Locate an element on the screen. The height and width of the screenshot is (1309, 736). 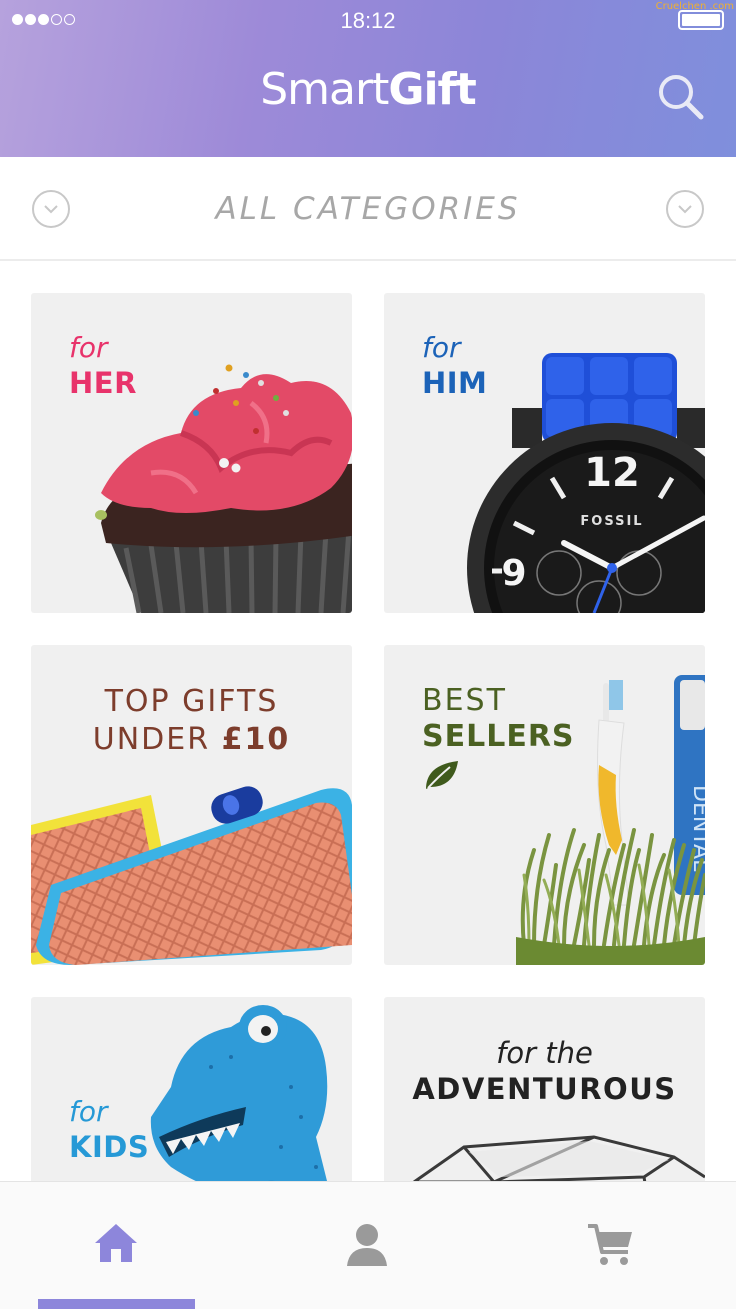
nav-cart-button is located at coordinates (612, 1245).